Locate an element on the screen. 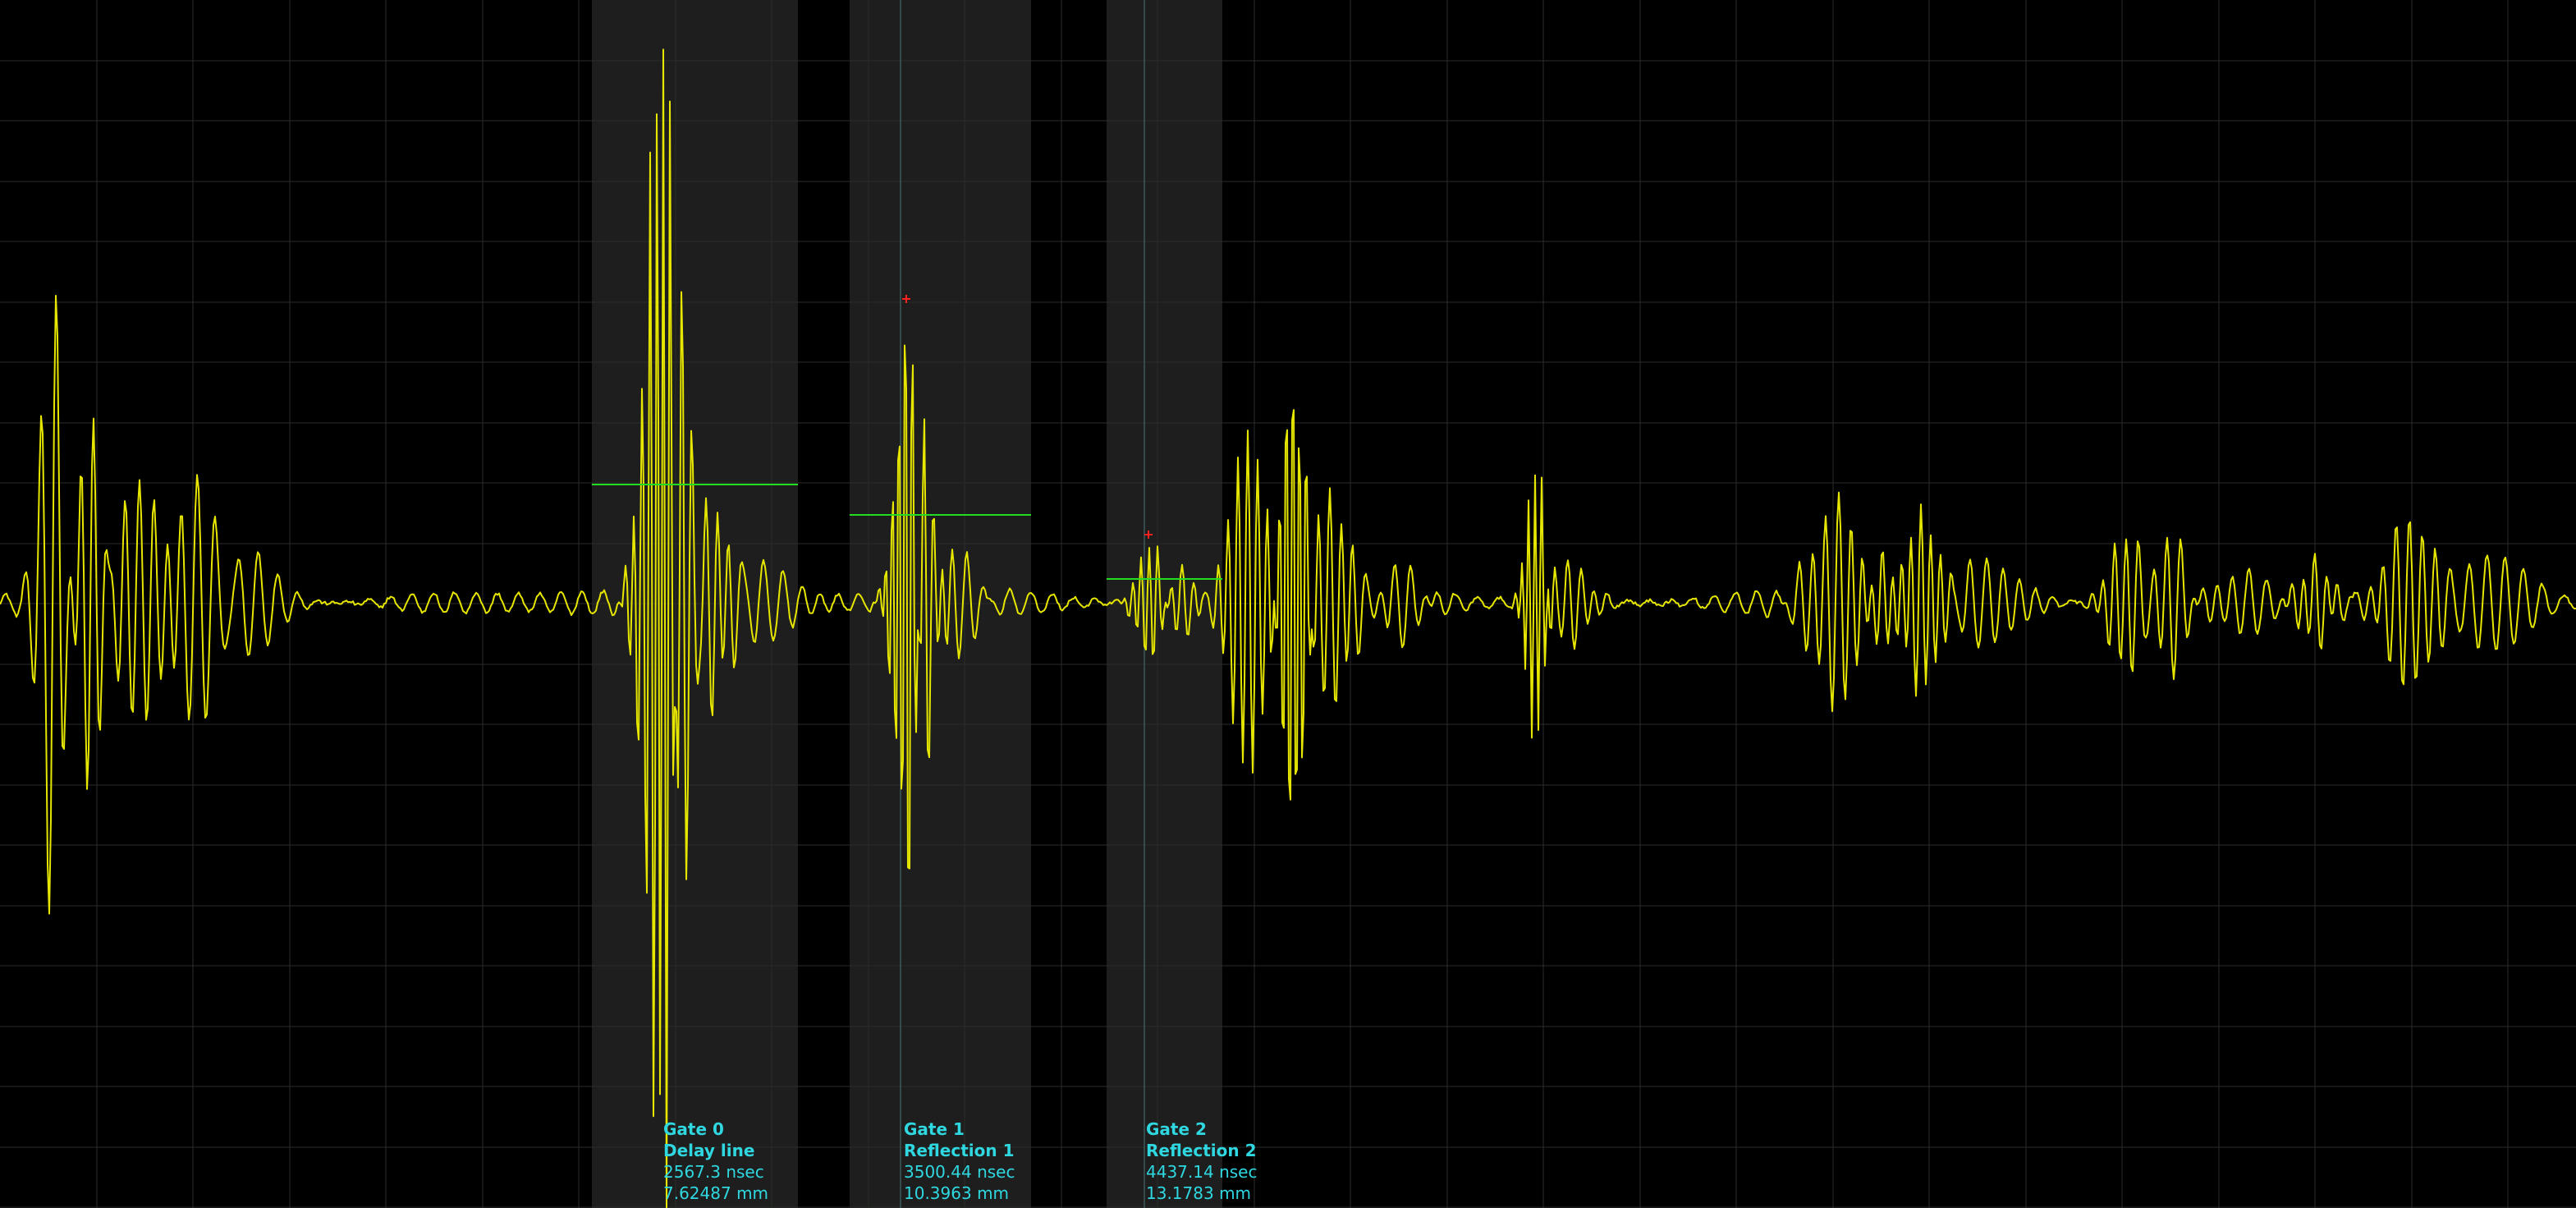 The width and height of the screenshot is (2576, 1208). gate-0-title: Gate 0 is located at coordinates (694, 1129).